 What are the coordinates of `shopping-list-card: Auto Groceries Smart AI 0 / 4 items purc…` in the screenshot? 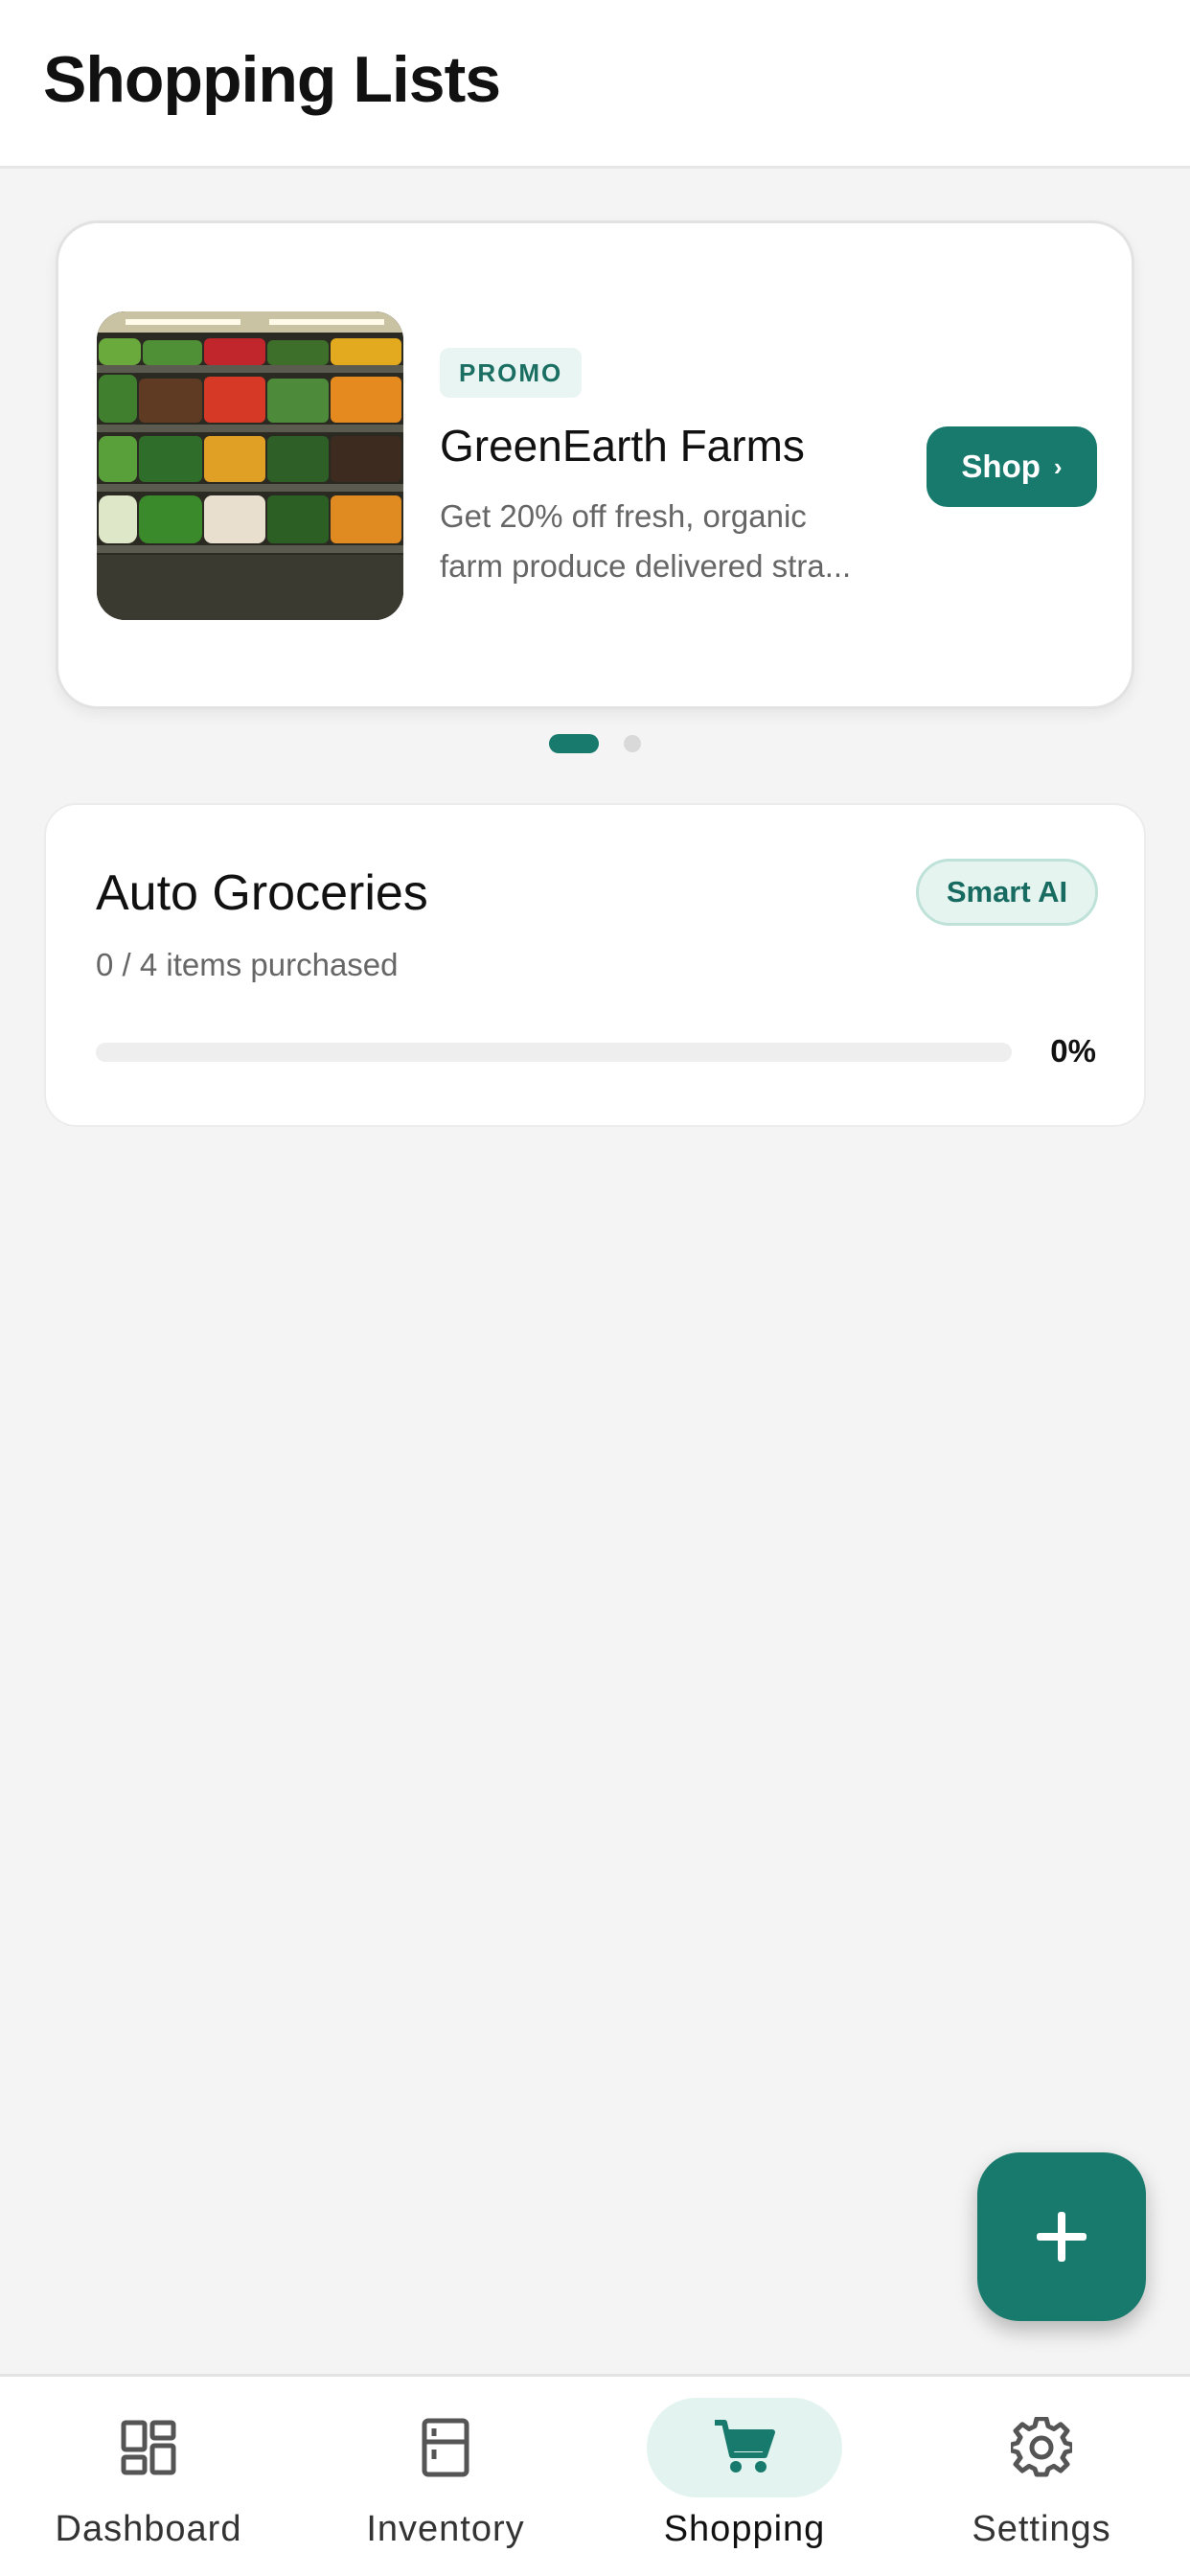 It's located at (595, 965).